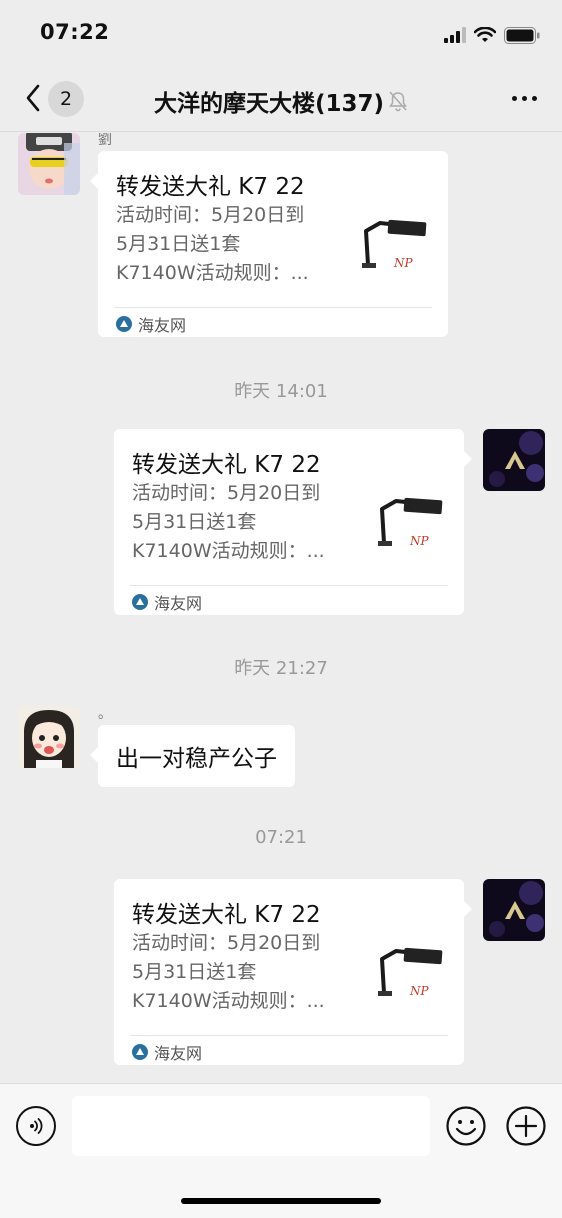 This screenshot has height=1218, width=562. What do you see at coordinates (281, 668) in the screenshot?
I see `message-timestamp: 昨天 21:27` at bounding box center [281, 668].